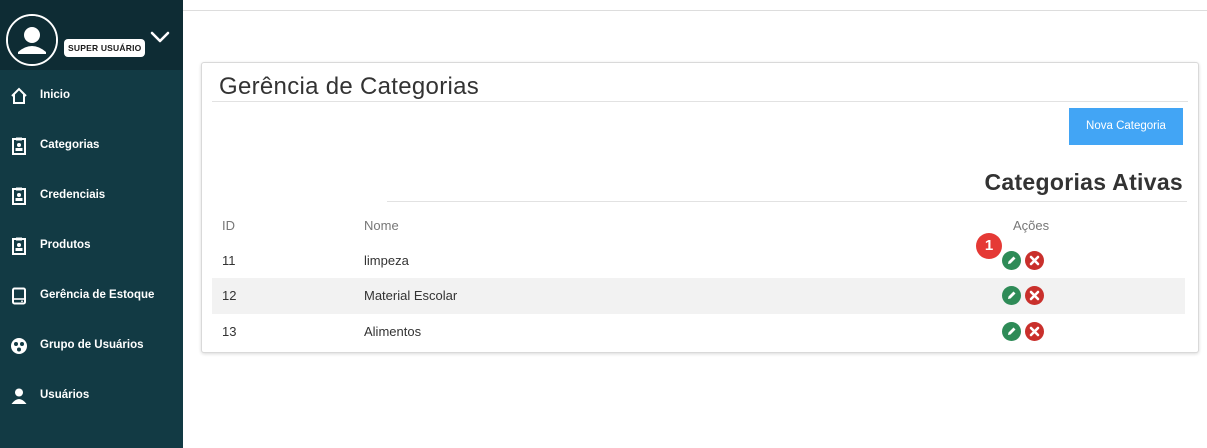 This screenshot has width=1207, height=448. Describe the element at coordinates (19, 396) in the screenshot. I see `user-icon` at that location.